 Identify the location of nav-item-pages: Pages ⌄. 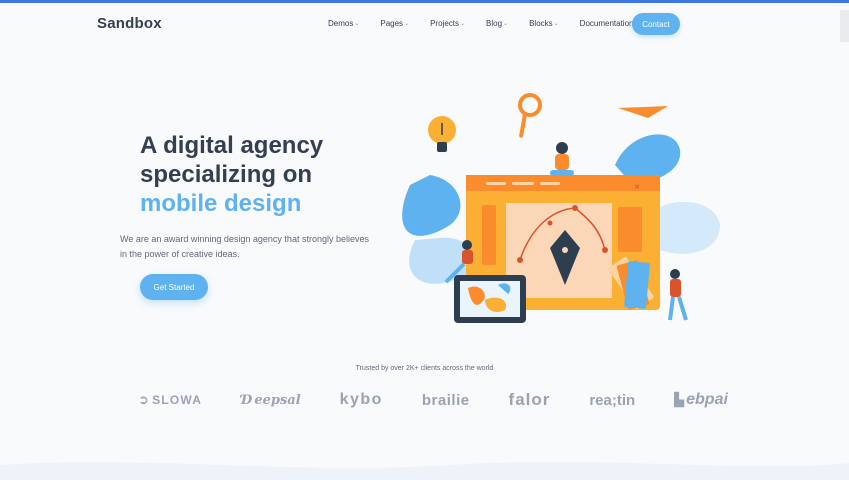
(394, 23).